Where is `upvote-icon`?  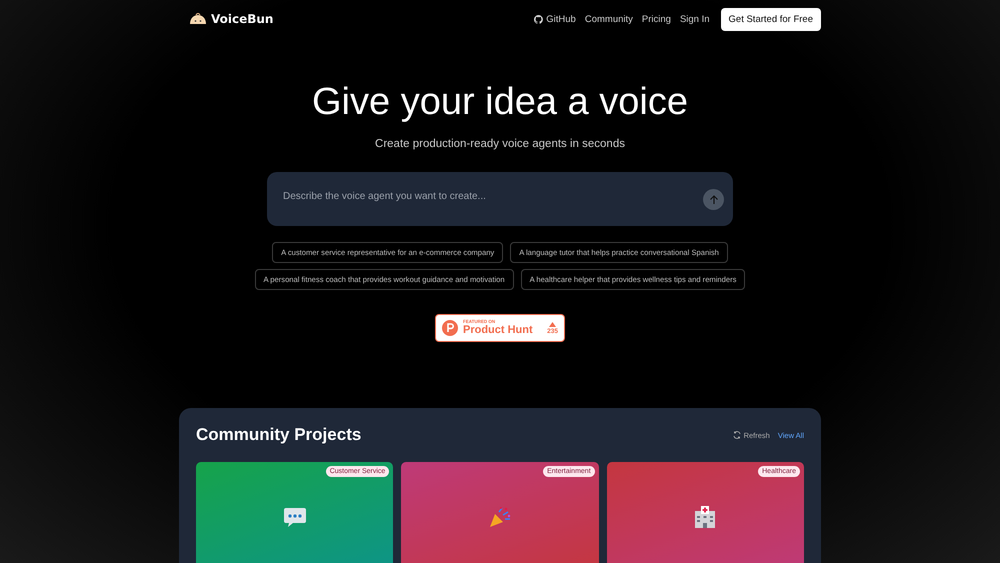 upvote-icon is located at coordinates (552, 324).